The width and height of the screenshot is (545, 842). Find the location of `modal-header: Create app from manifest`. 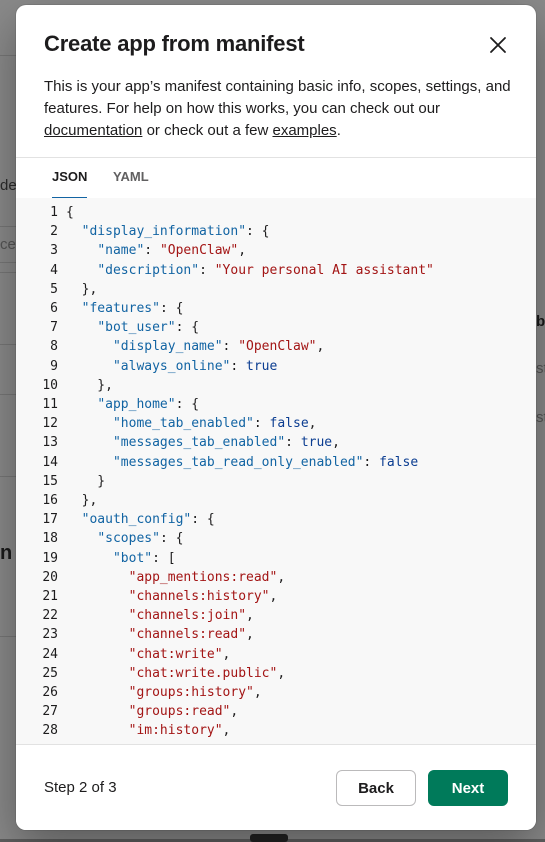

modal-header: Create app from manifest is located at coordinates (276, 45).